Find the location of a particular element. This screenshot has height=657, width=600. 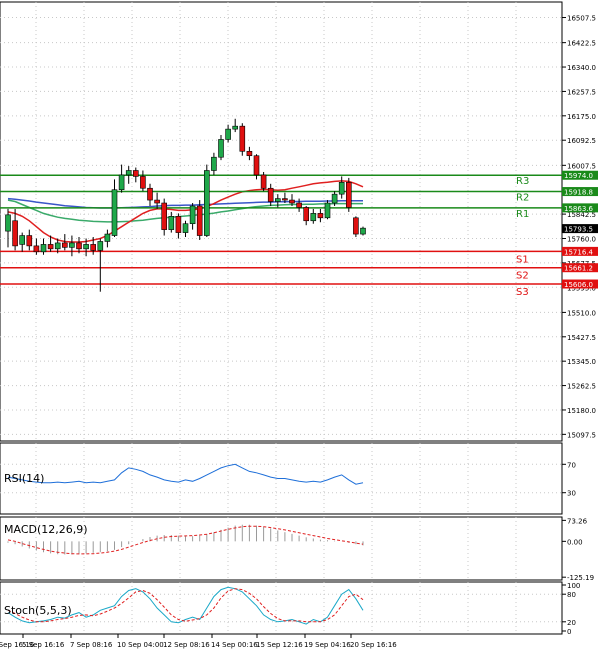

x-tick-label: 5 Sep 16:16 is located at coordinates (43, 645).